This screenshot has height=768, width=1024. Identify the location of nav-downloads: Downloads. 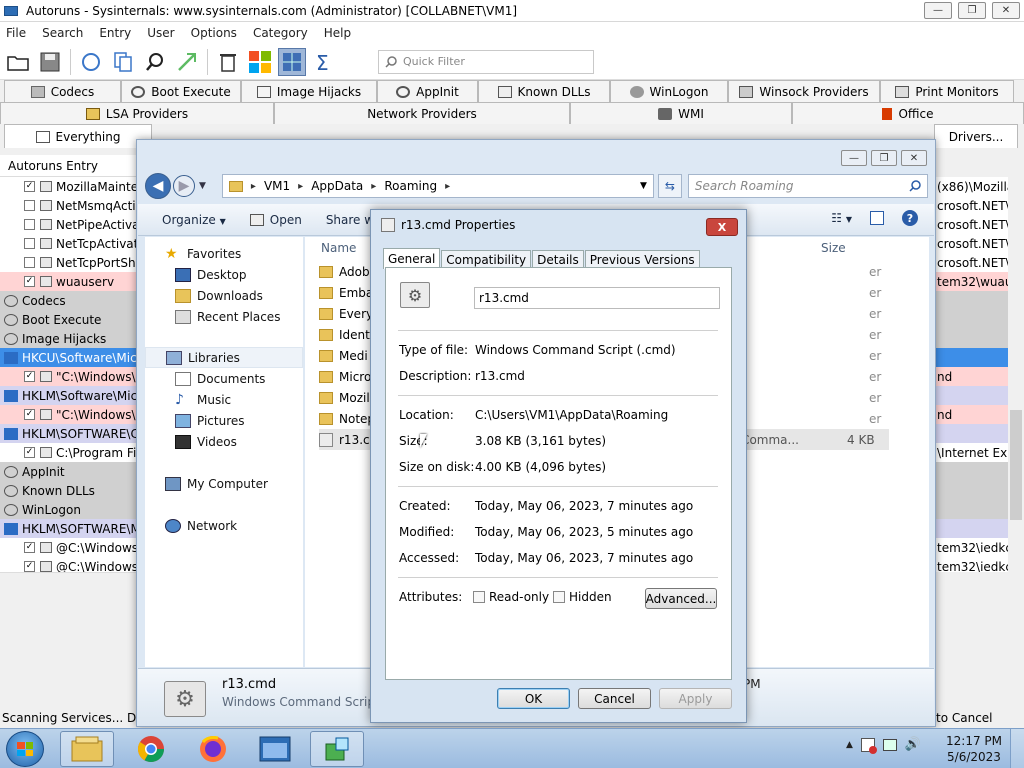
(224, 295).